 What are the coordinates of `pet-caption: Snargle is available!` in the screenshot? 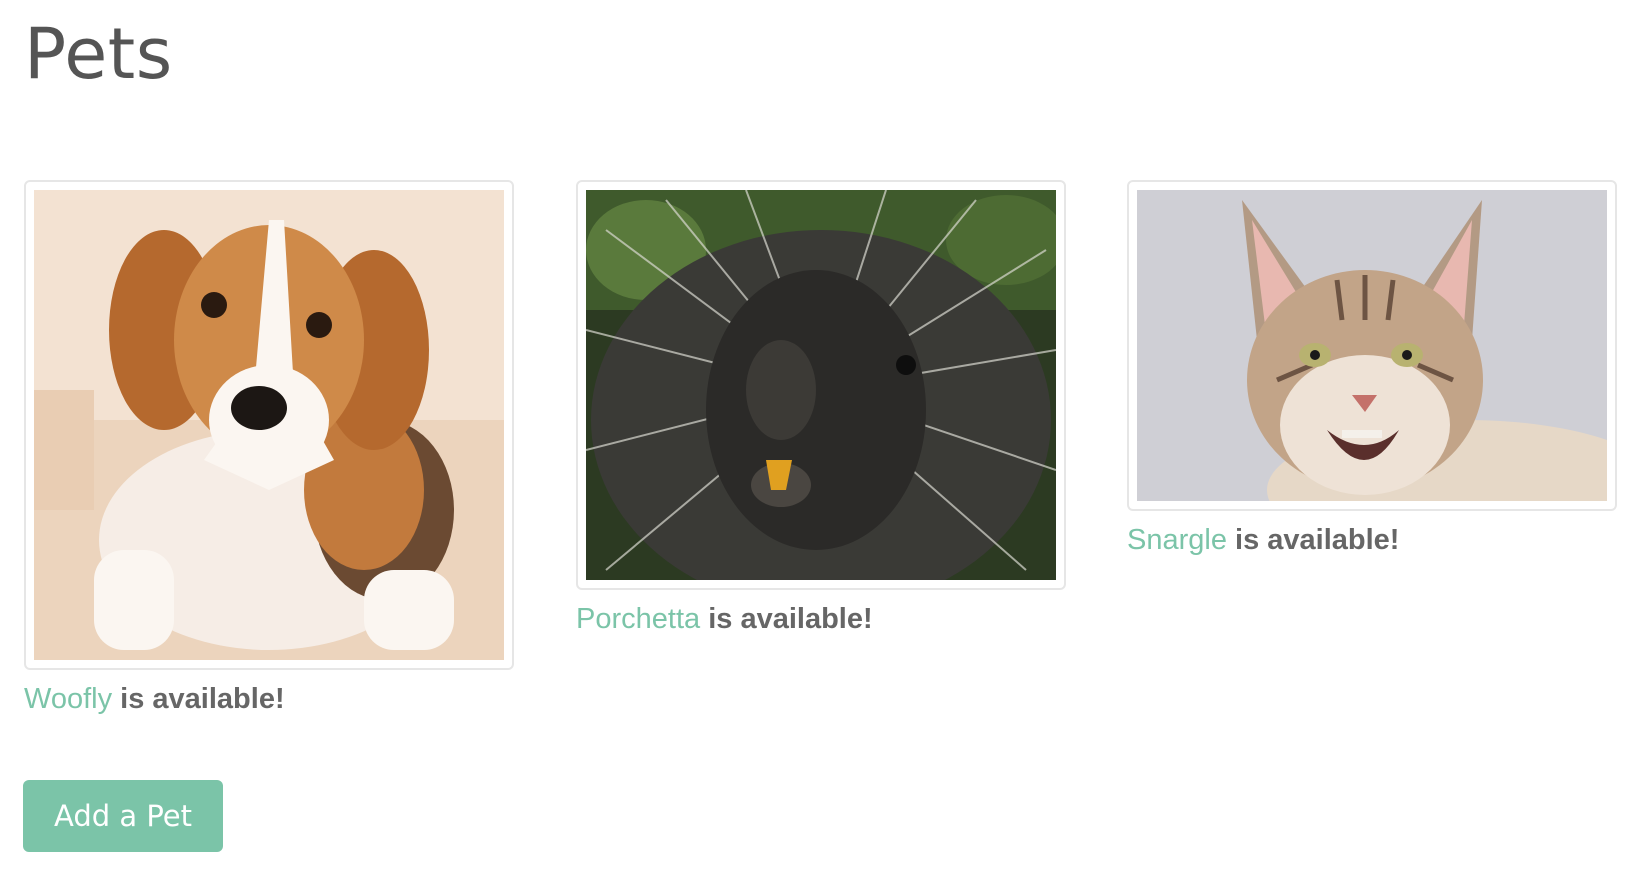 It's located at (1372, 540).